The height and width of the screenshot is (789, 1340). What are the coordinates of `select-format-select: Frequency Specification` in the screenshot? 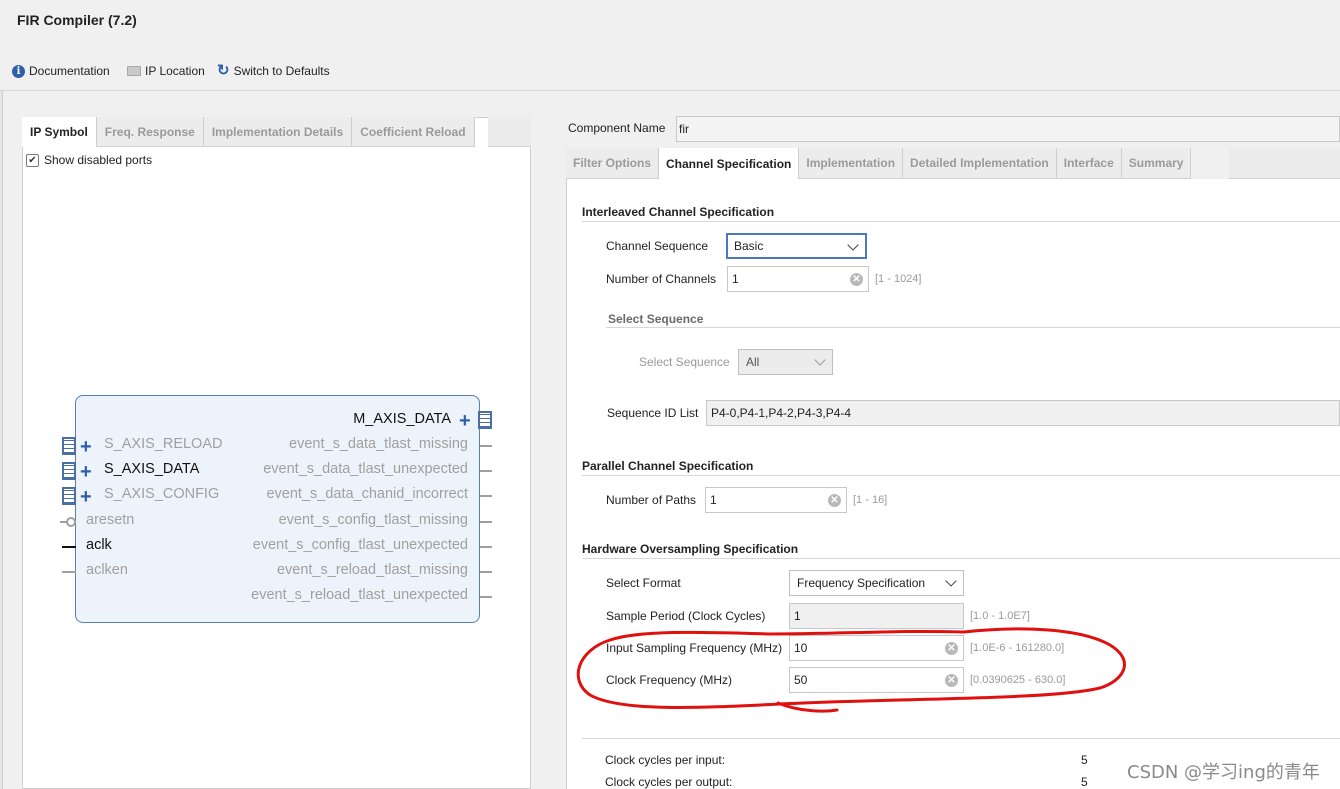 It's located at (876, 583).